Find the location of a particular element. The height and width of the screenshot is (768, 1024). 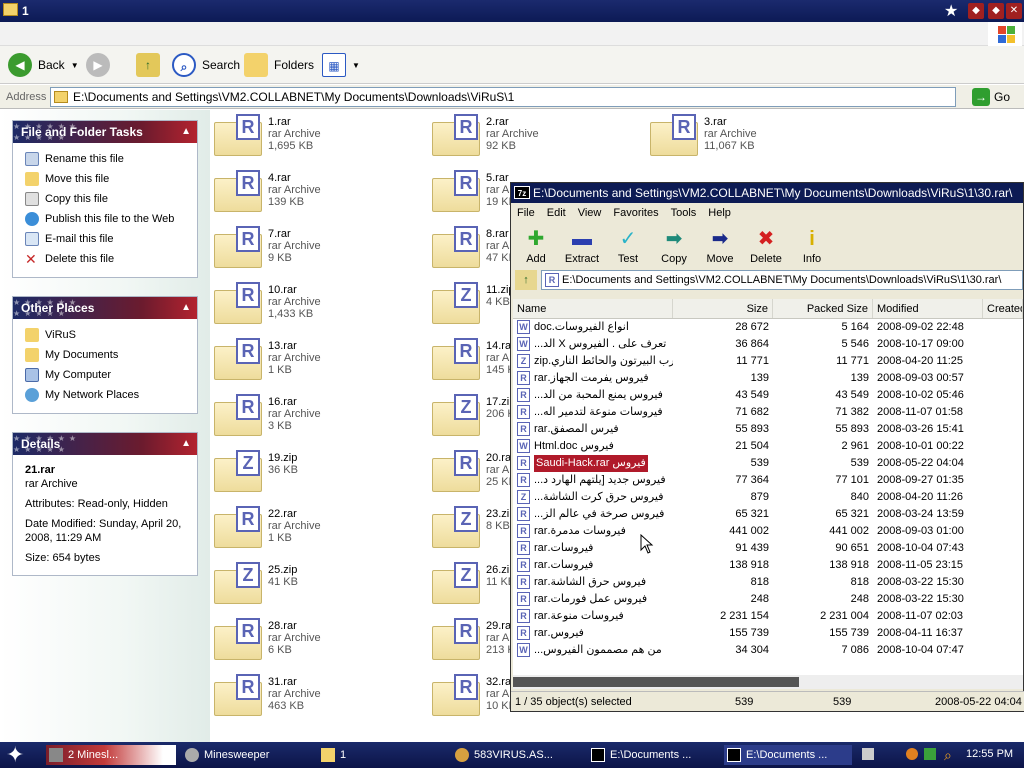

column-packed-size: Packed Size is located at coordinates (823, 308).